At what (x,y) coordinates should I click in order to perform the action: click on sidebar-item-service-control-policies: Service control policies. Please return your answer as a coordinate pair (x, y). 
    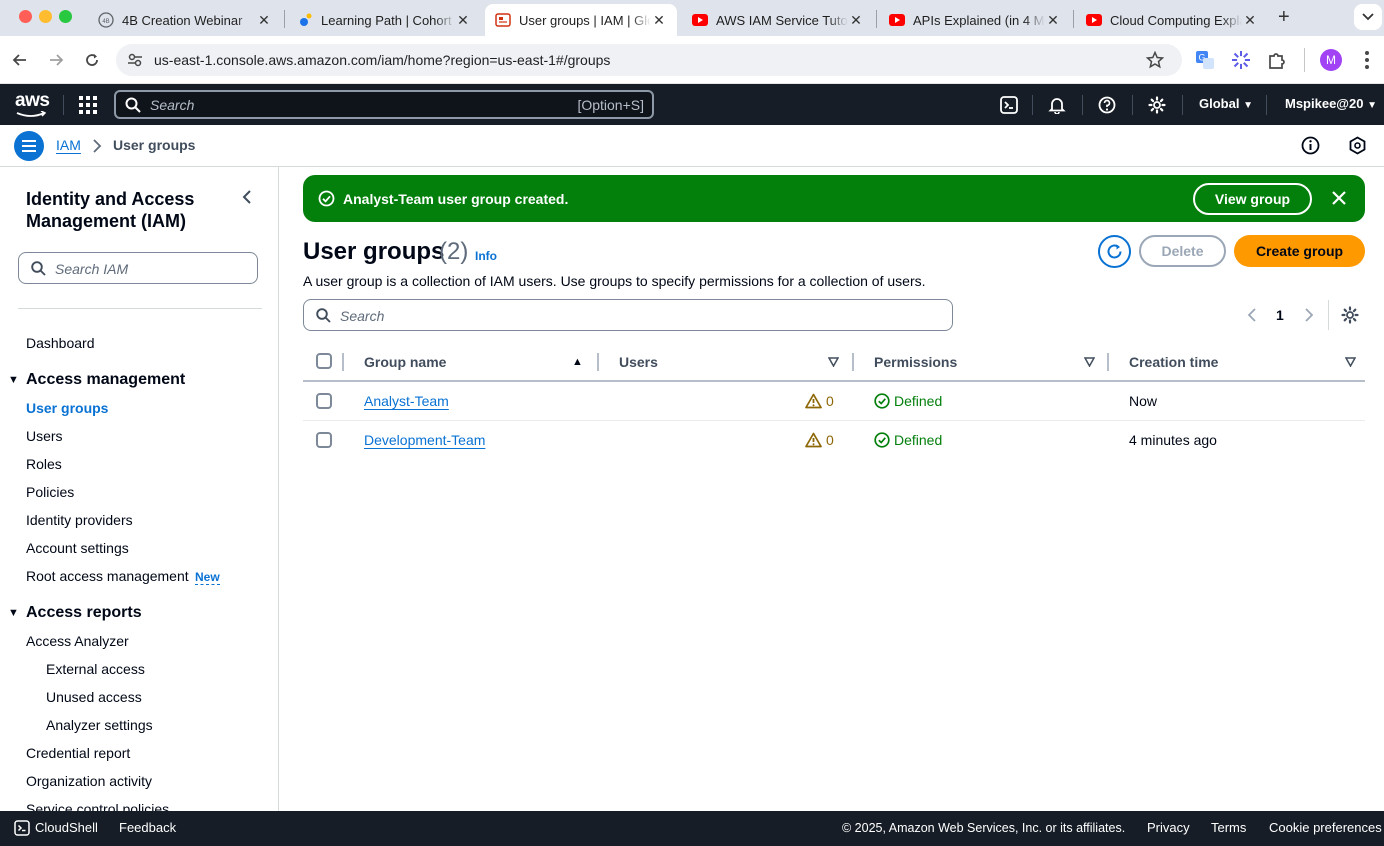
    Looking at the image, I should click on (97, 806).